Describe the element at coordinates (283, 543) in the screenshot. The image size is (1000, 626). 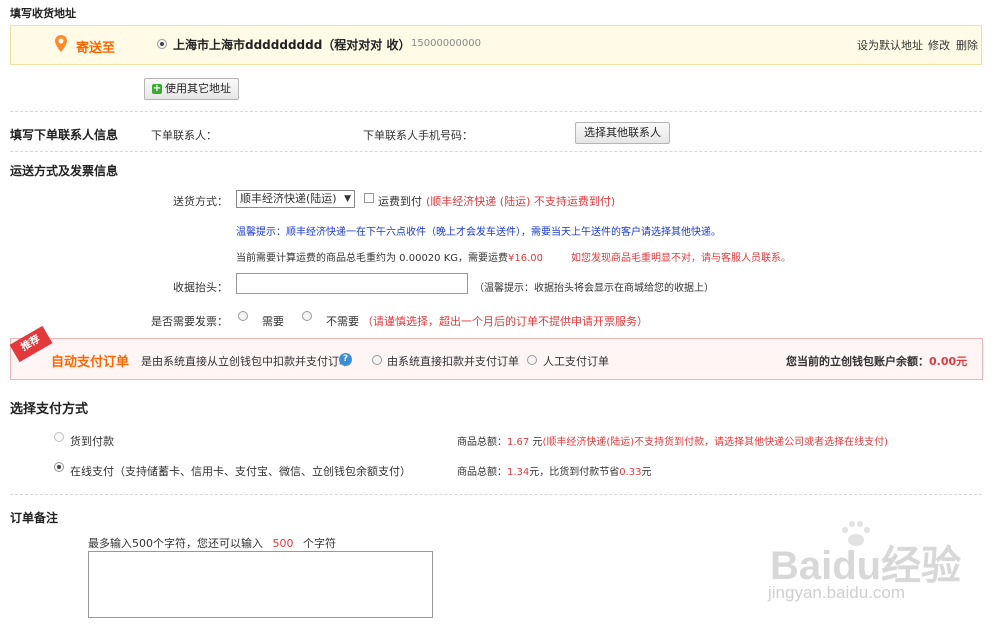
I see `remark-remaining-count: 500` at that location.